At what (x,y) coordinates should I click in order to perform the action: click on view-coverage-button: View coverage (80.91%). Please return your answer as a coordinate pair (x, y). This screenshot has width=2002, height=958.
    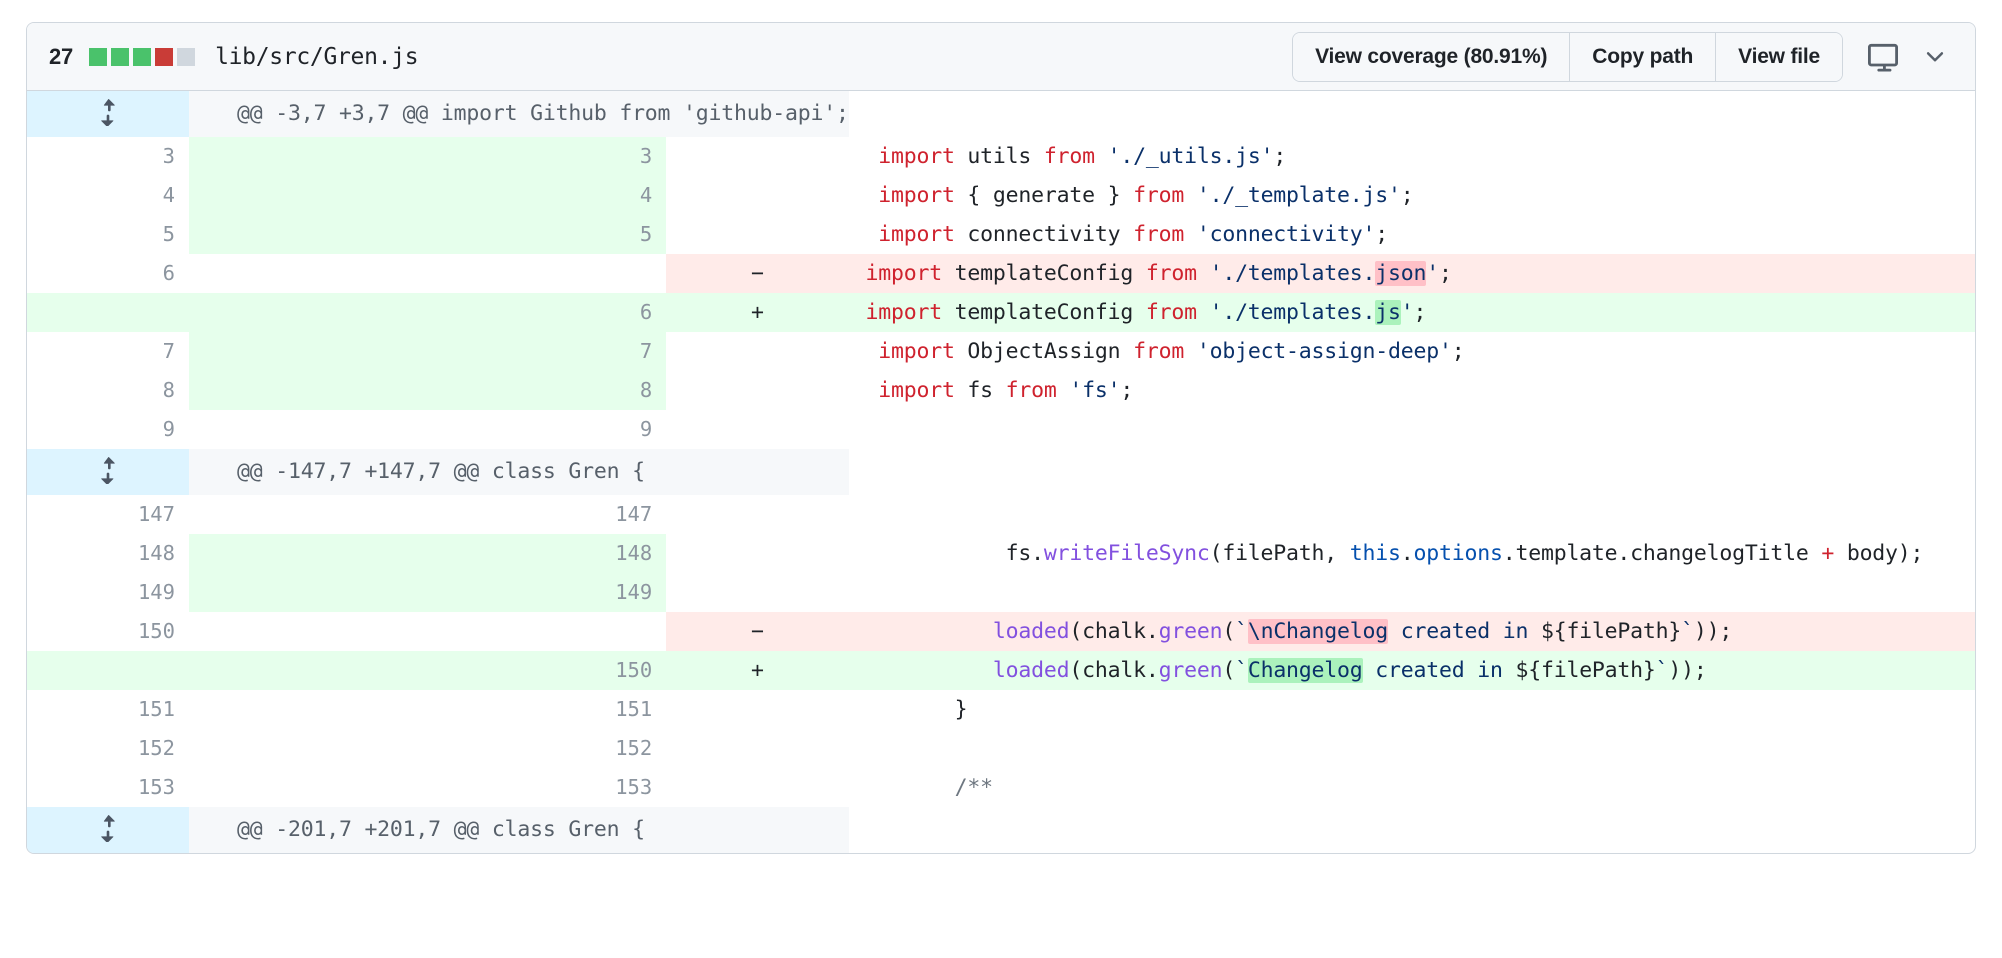
    Looking at the image, I should click on (1432, 56).